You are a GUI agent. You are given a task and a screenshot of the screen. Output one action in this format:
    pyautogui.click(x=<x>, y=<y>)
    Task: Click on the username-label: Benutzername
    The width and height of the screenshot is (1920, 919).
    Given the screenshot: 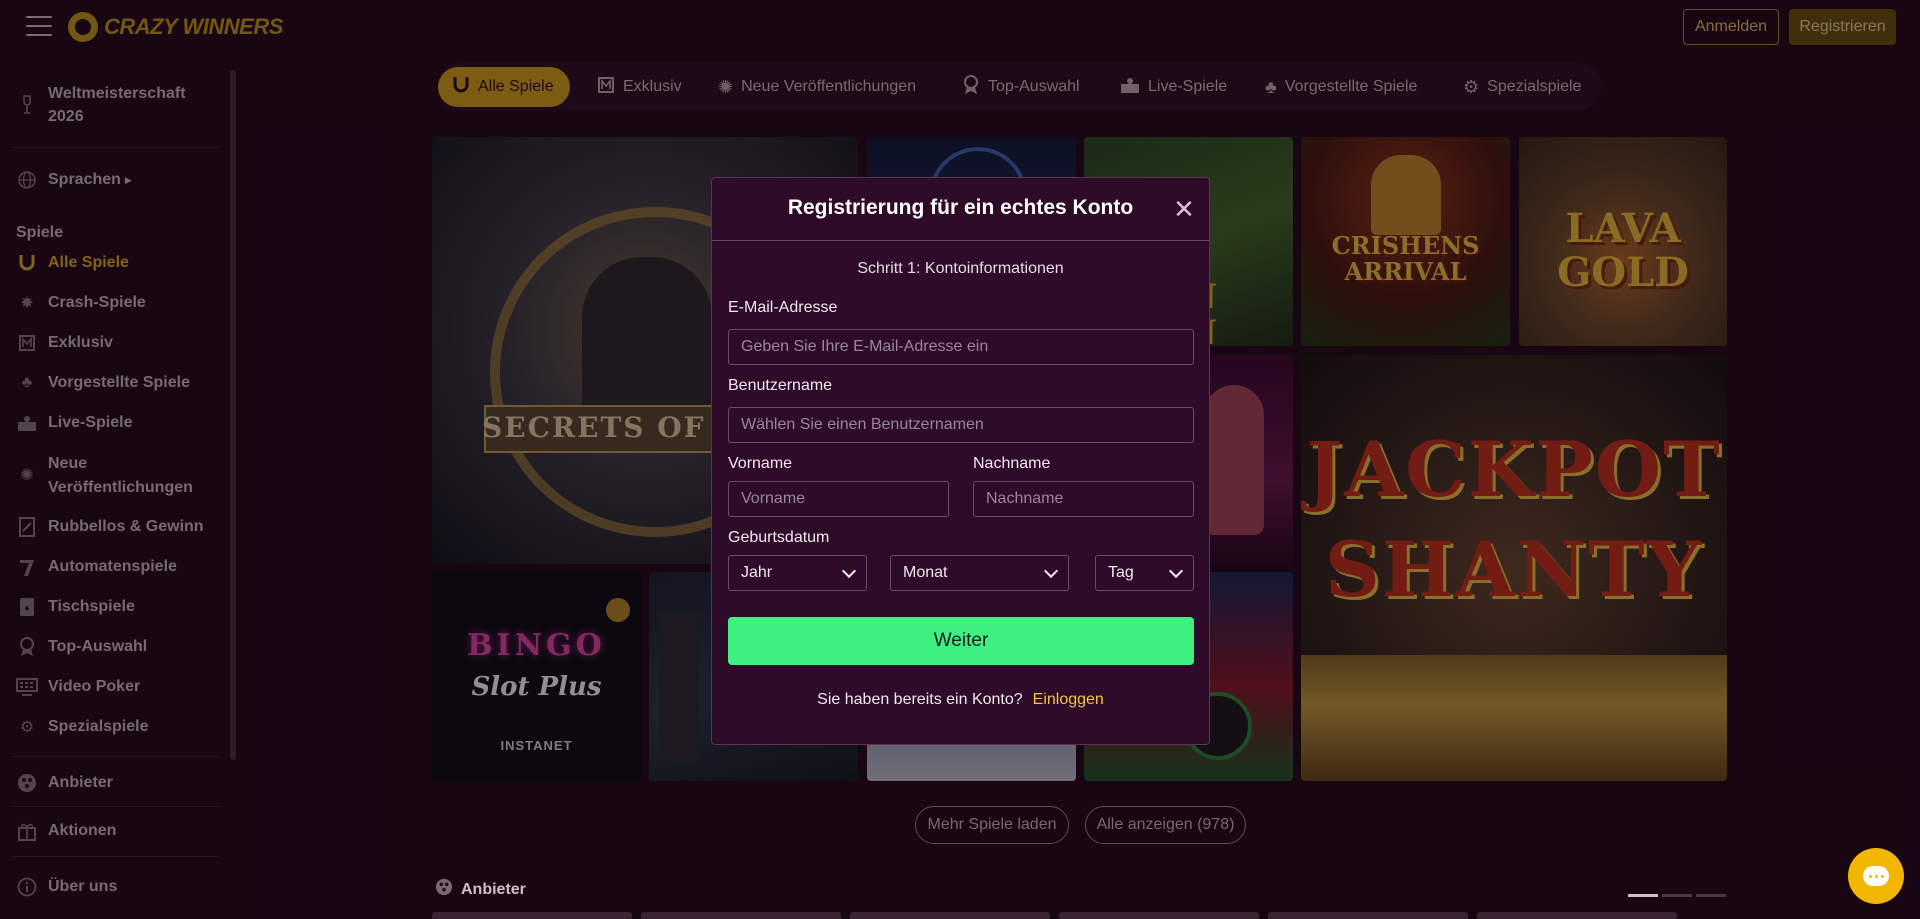 What is the action you would take?
    pyautogui.click(x=780, y=385)
    